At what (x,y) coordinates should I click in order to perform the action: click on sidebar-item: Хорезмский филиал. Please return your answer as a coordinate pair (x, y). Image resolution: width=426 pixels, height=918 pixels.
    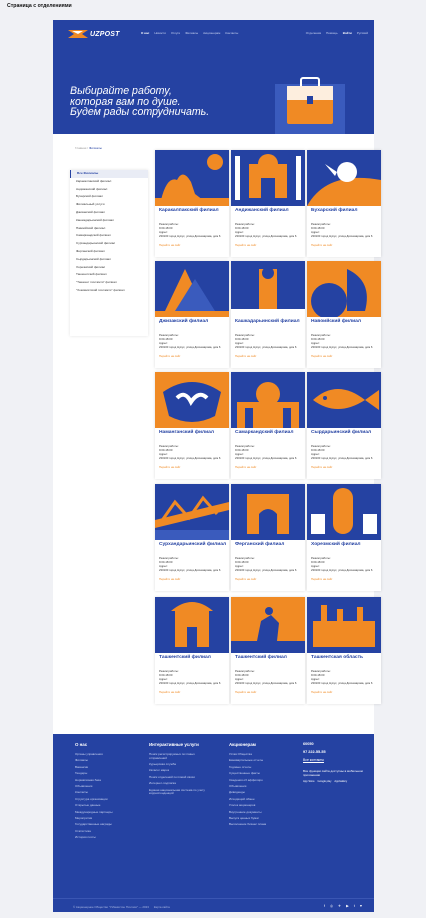
    Looking at the image, I should click on (109, 268).